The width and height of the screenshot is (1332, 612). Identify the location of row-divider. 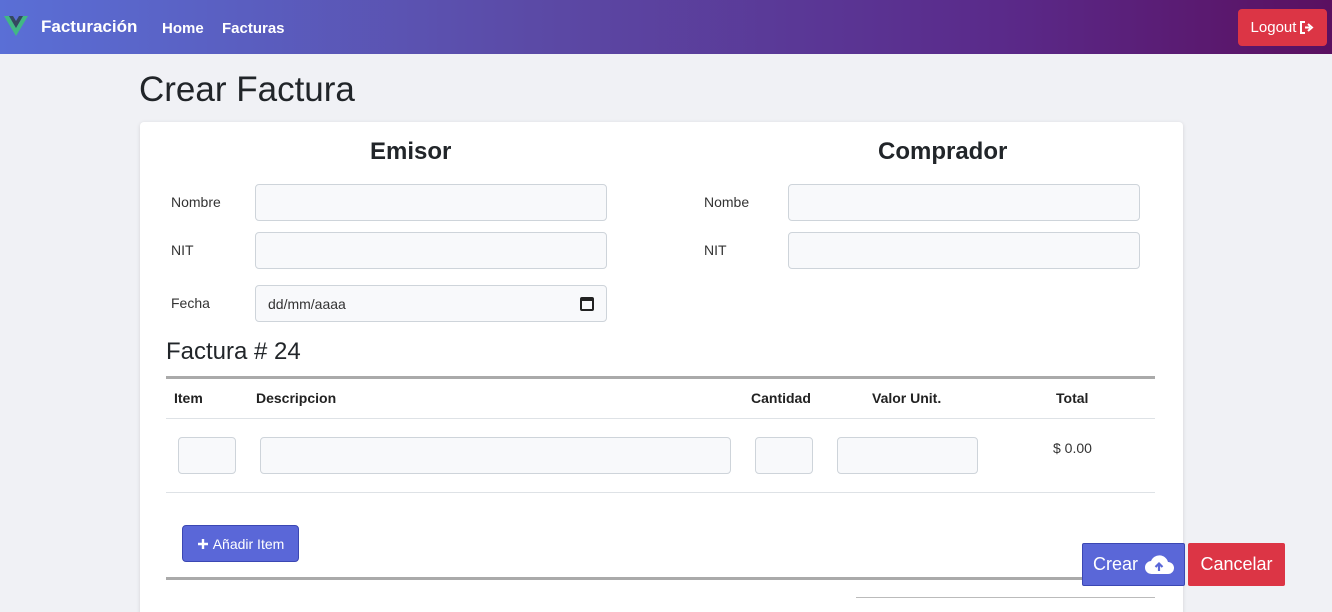
(660, 492).